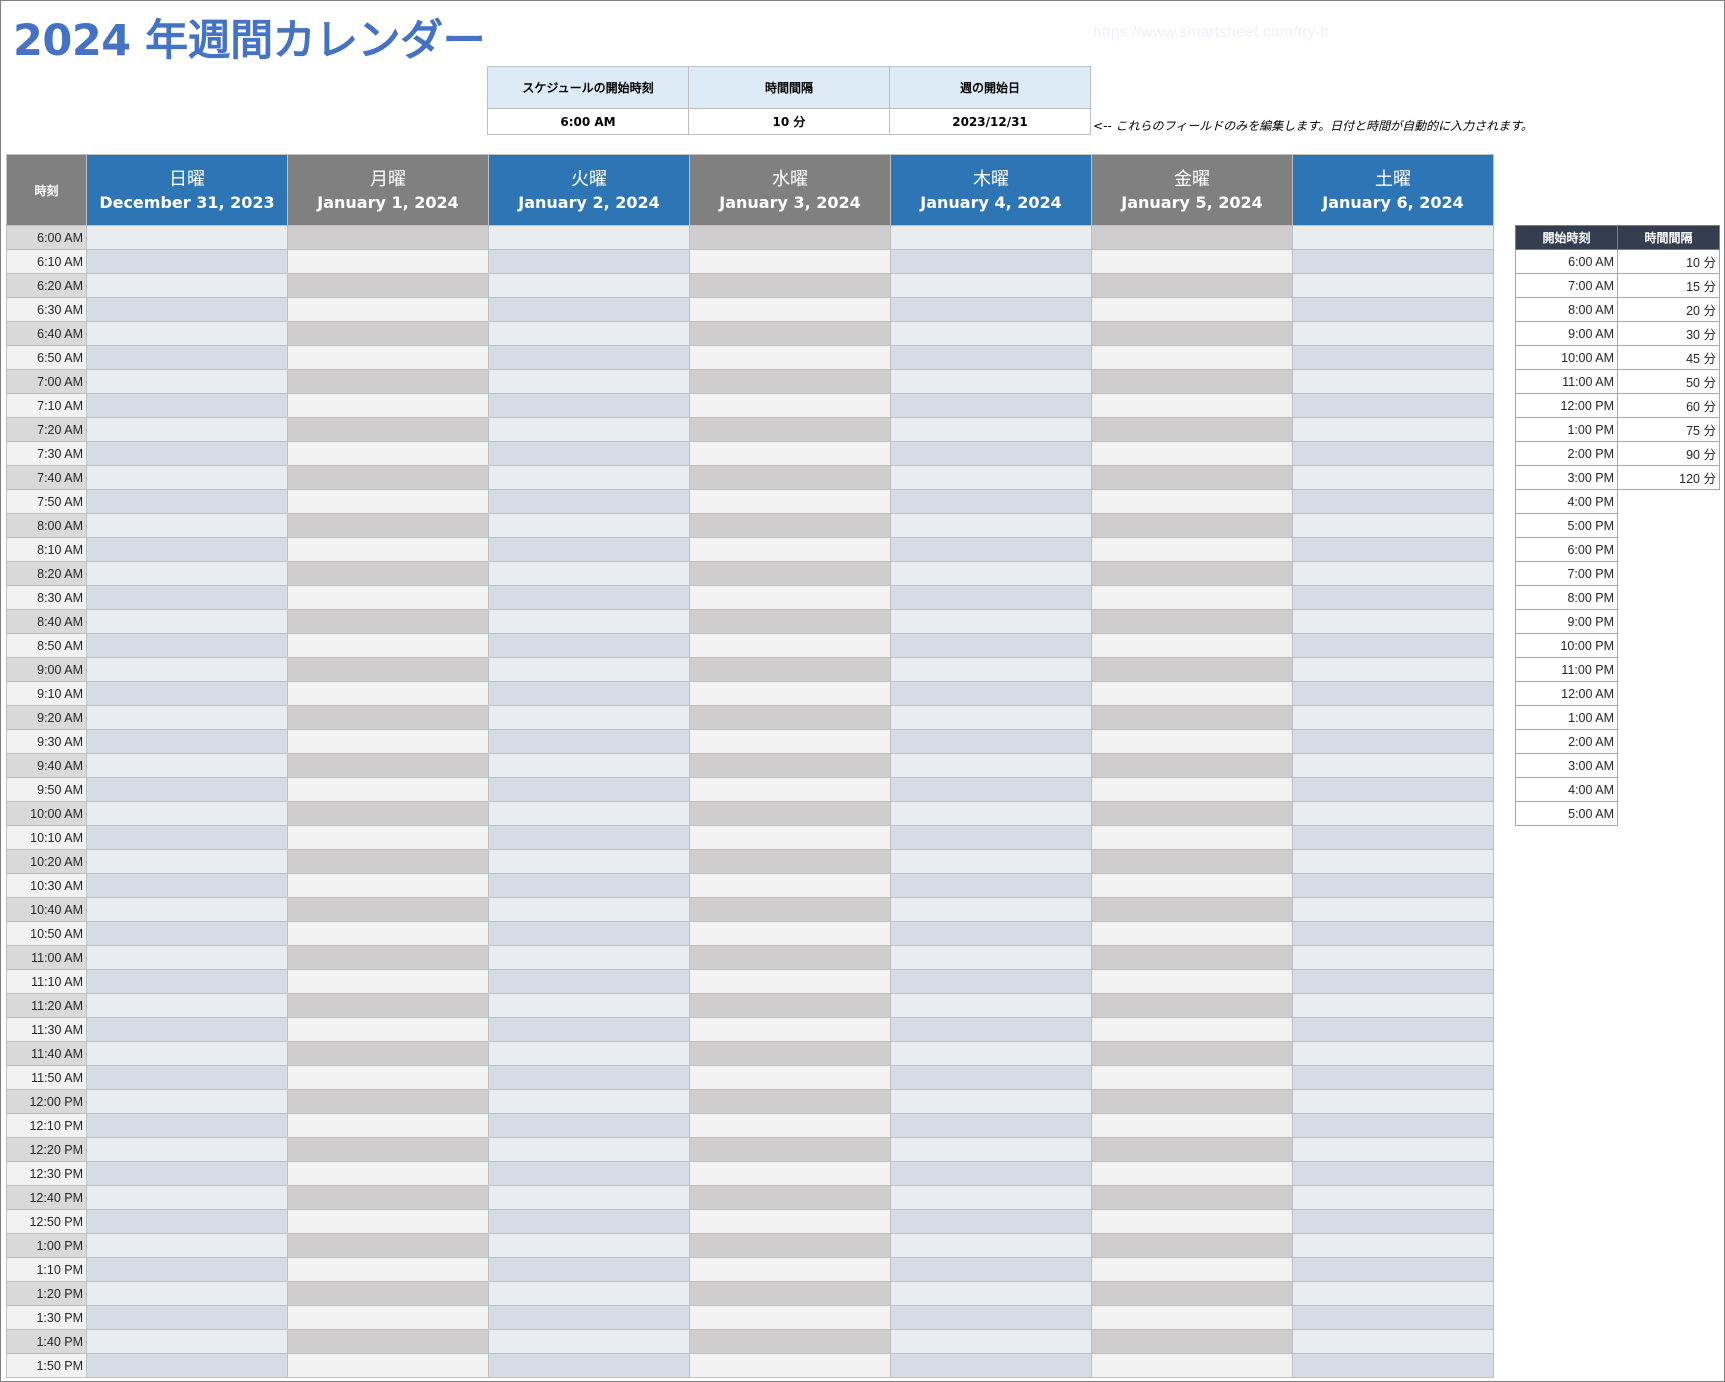 The height and width of the screenshot is (1382, 1725). I want to click on interval-field: 10 分, so click(789, 121).